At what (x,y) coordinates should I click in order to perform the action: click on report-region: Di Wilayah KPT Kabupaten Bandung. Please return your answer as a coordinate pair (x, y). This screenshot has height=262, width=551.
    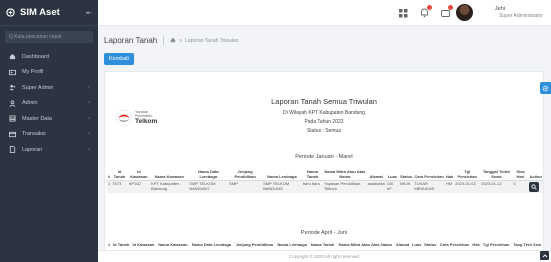
    Looking at the image, I should click on (324, 113).